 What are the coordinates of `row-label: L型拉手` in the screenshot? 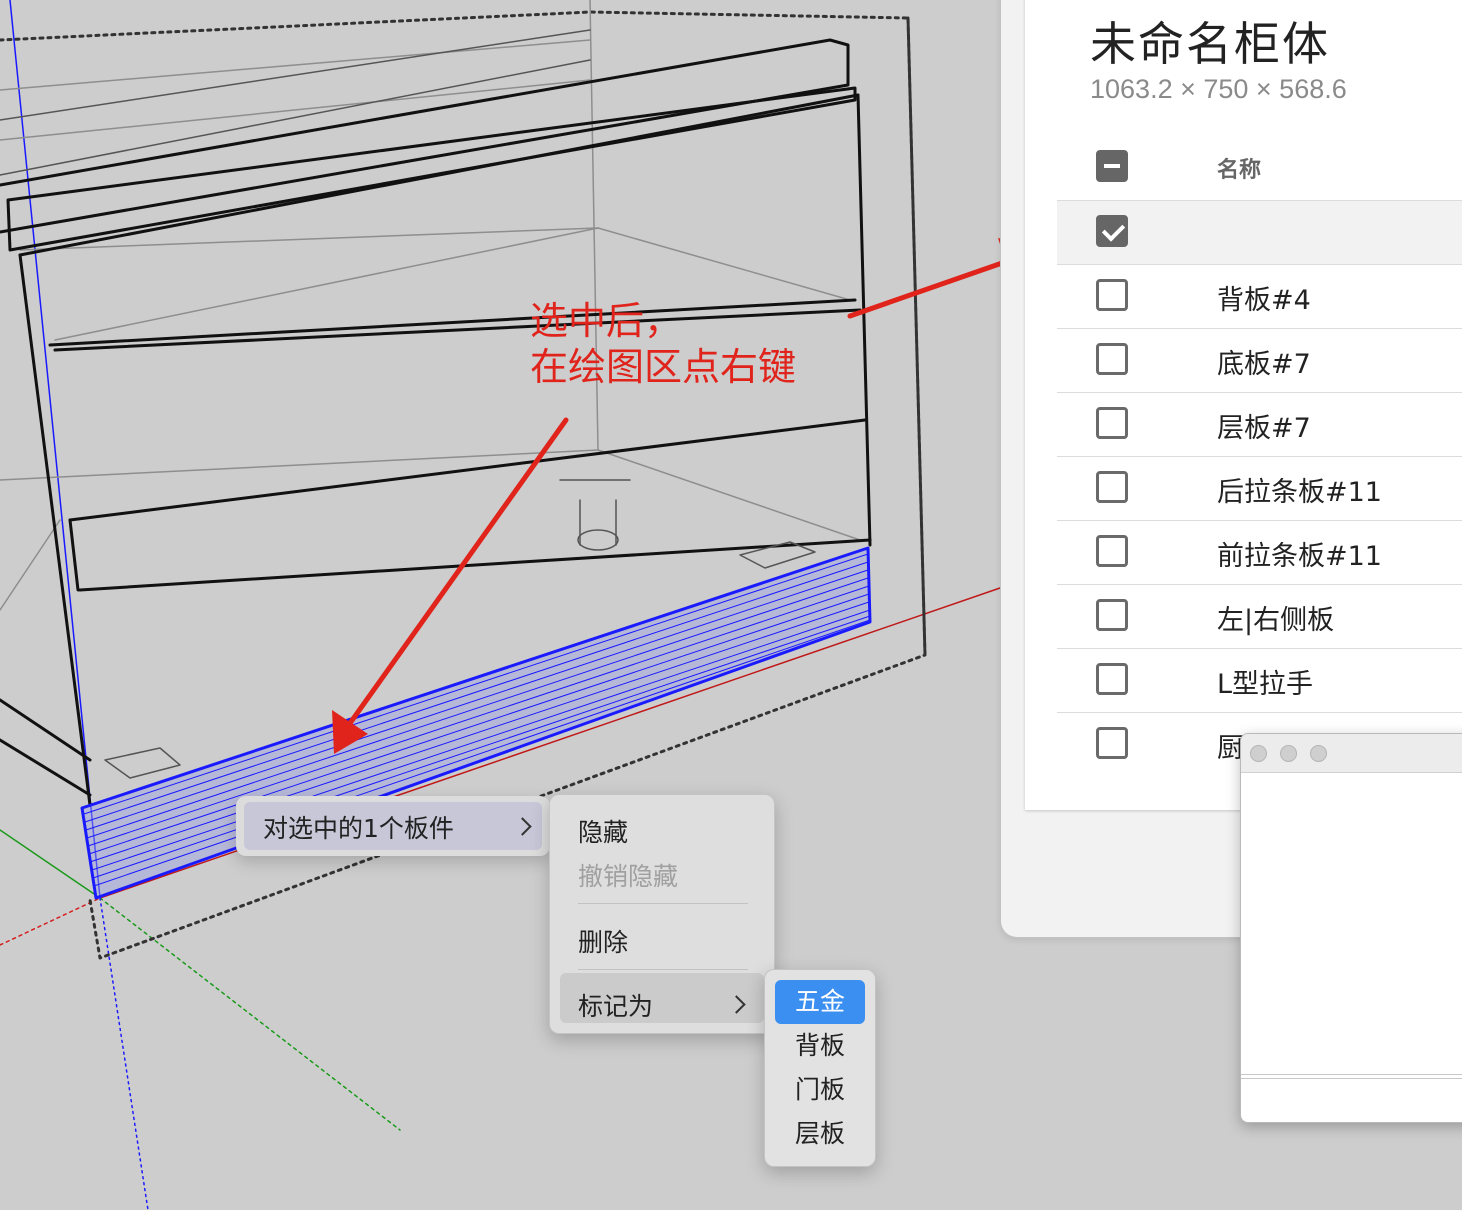 It's located at (1265, 684).